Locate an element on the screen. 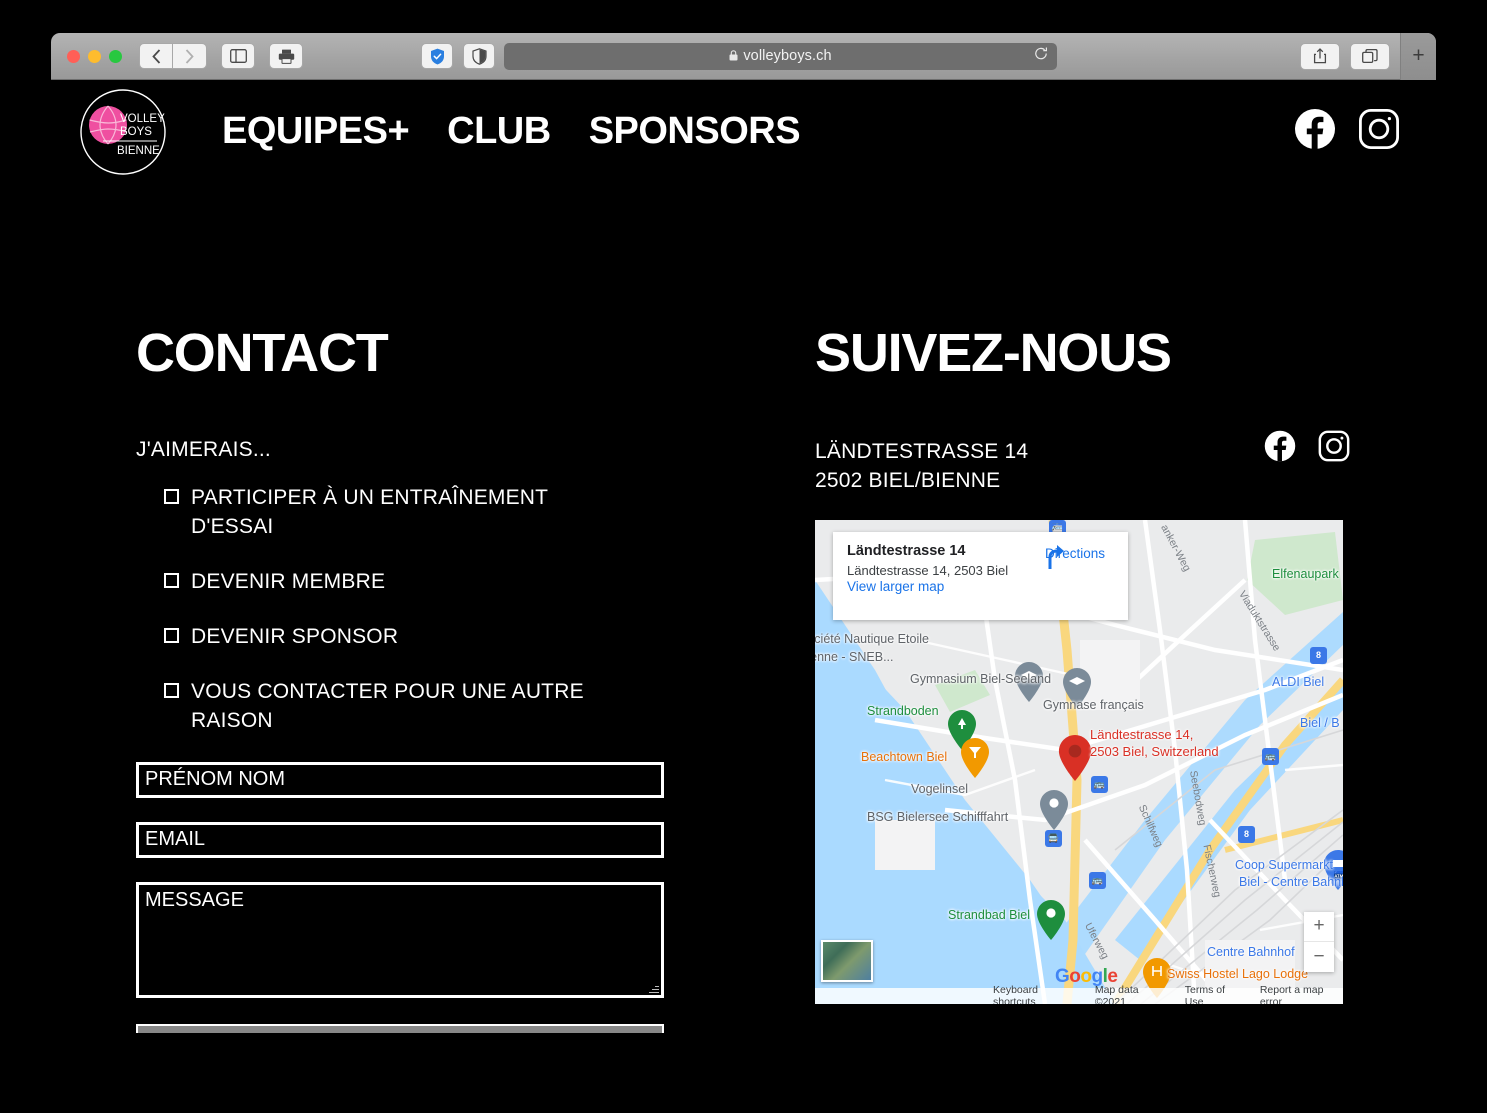 This screenshot has height=1113, width=1487. address-line-2: 2502 BIEL/BIENNE is located at coordinates (908, 480).